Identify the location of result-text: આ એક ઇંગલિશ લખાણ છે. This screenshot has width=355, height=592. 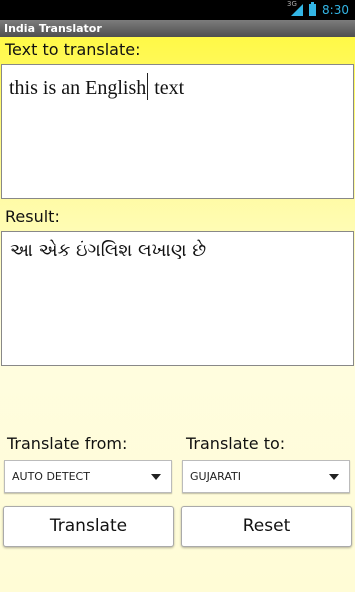
(108, 250).